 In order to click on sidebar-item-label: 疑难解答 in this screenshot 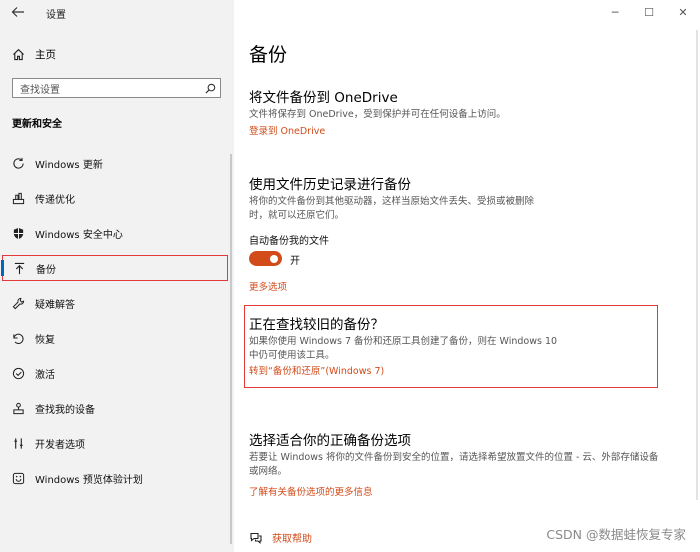, I will do `click(55, 305)`.